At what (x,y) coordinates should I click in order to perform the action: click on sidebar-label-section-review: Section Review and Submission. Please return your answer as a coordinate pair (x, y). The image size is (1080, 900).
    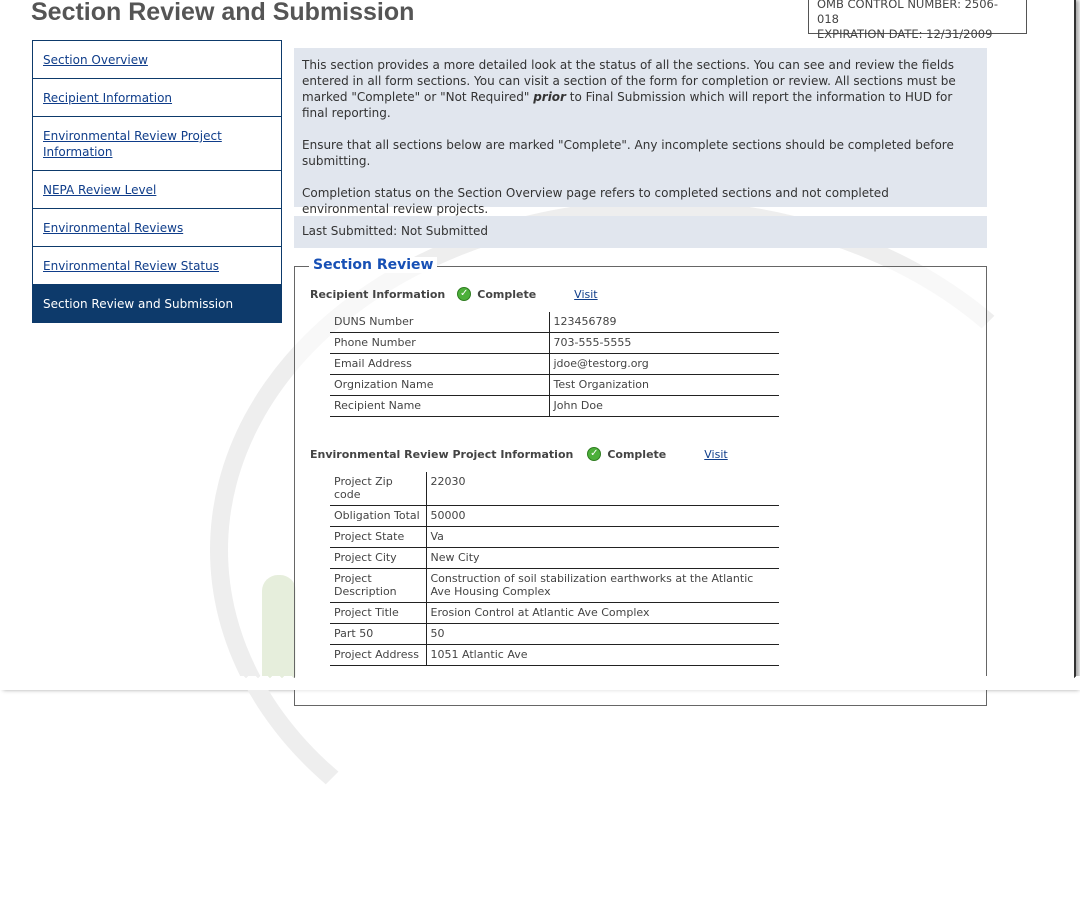
    Looking at the image, I should click on (138, 304).